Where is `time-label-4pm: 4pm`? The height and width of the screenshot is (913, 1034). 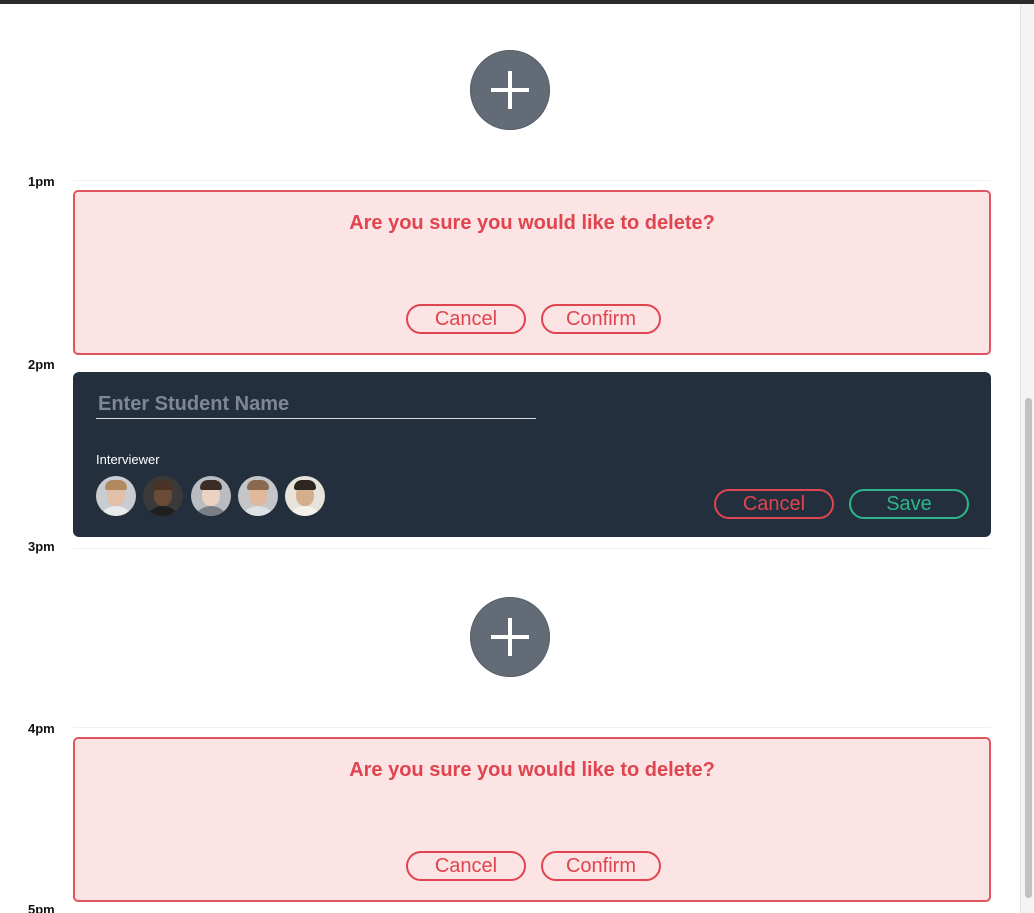
time-label-4pm: 4pm is located at coordinates (41, 728).